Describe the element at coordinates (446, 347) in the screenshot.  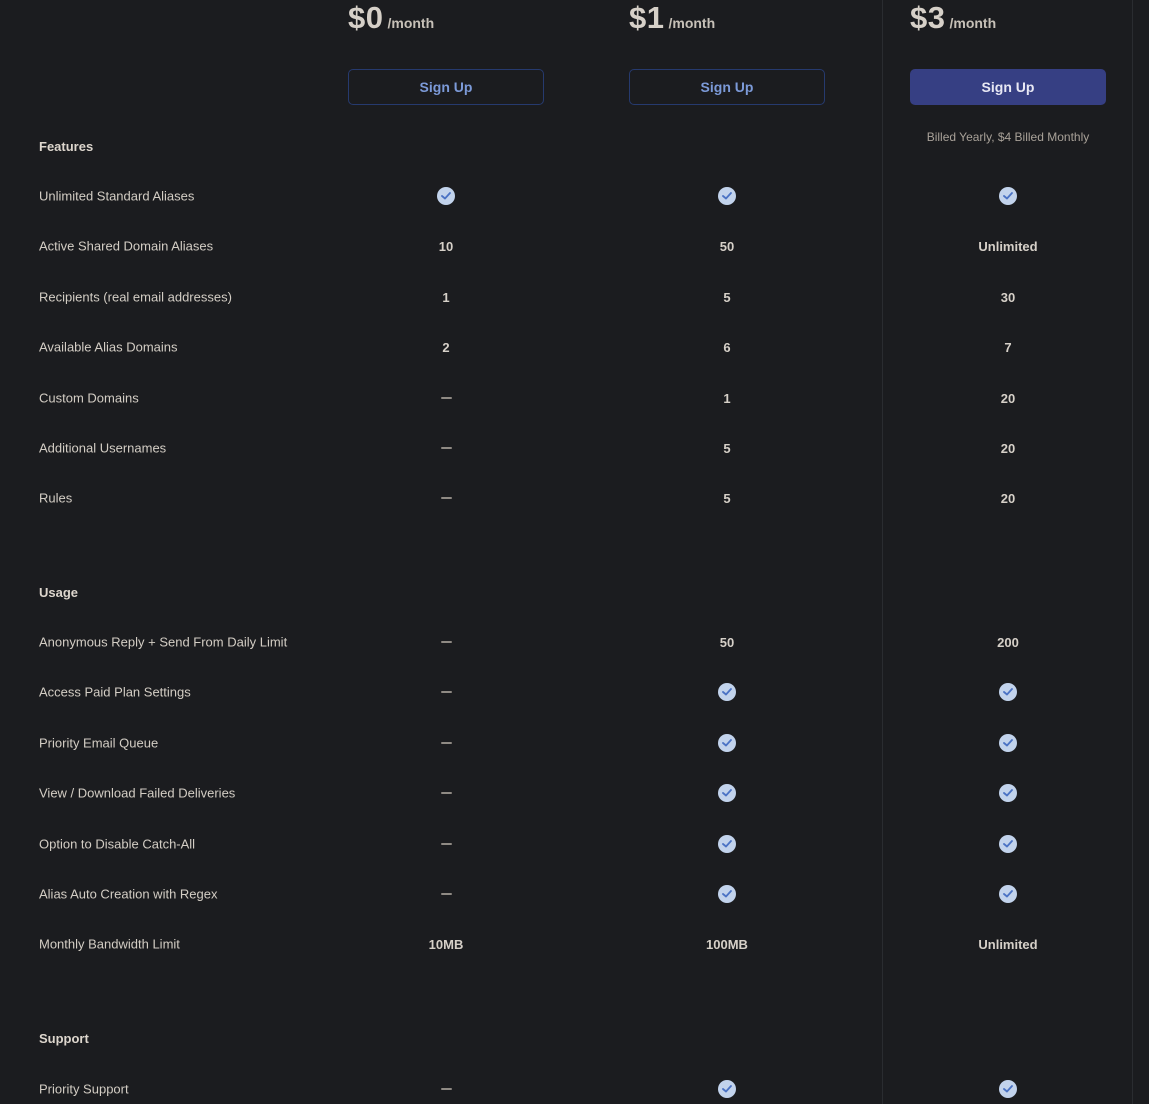
I see `feature-value: 2` at that location.